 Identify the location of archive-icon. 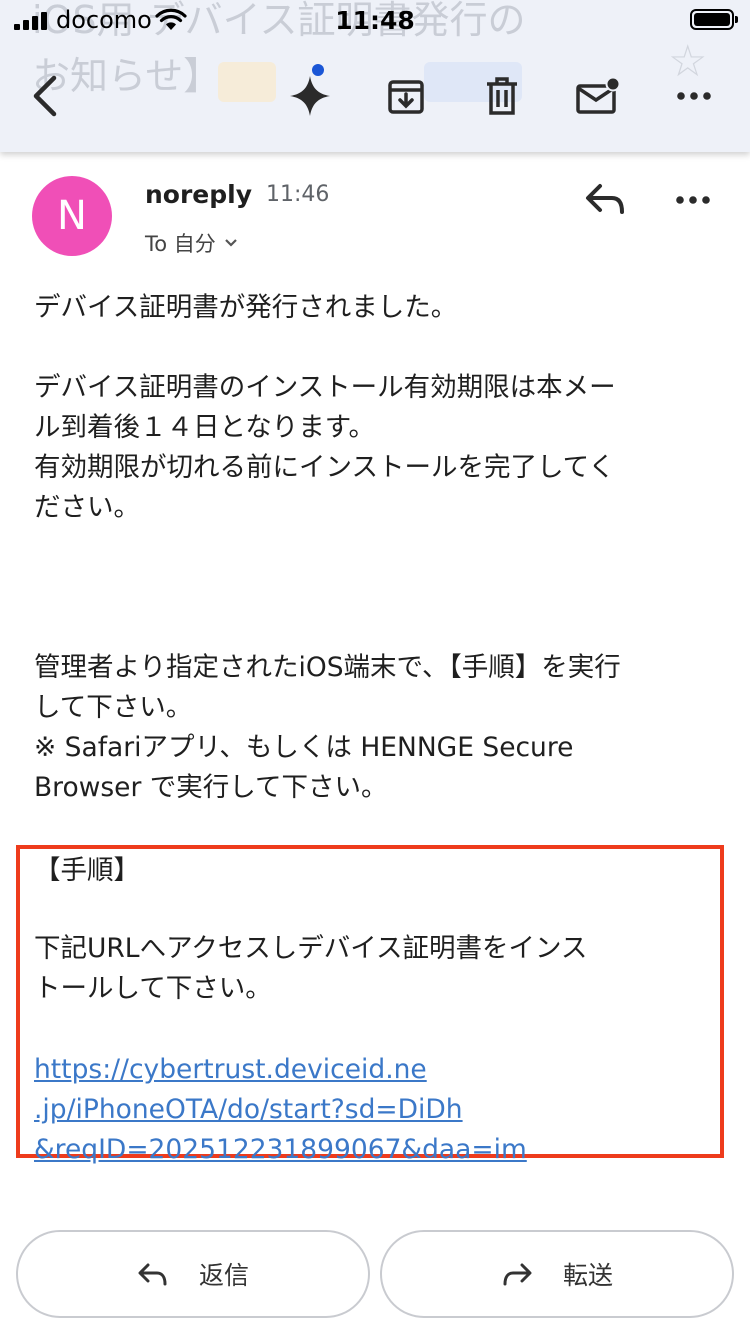
(406, 97).